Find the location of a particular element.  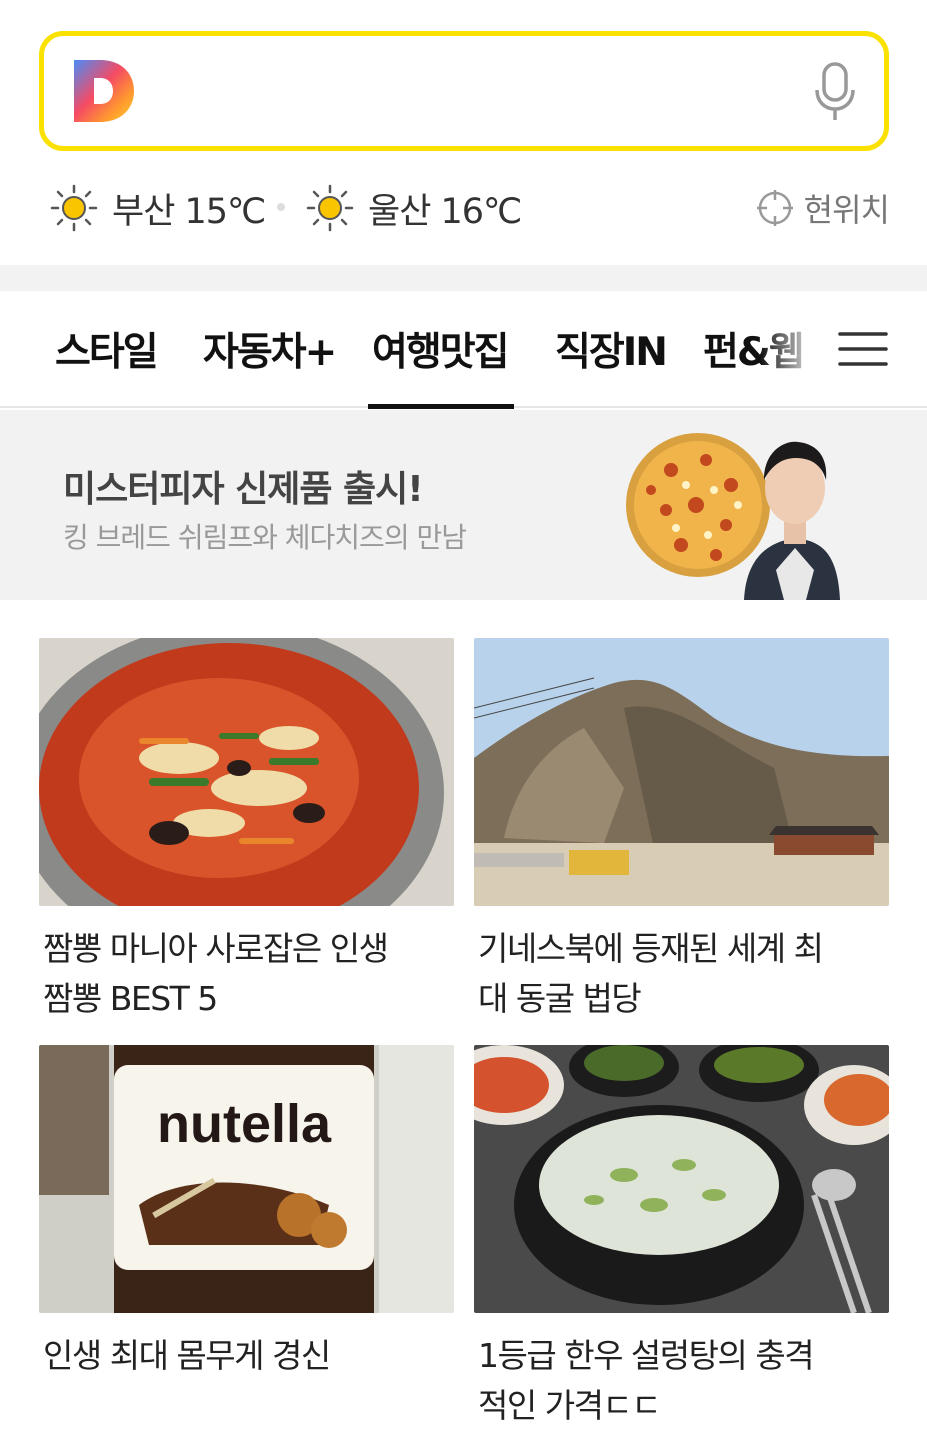

separator-dot is located at coordinates (281, 207).